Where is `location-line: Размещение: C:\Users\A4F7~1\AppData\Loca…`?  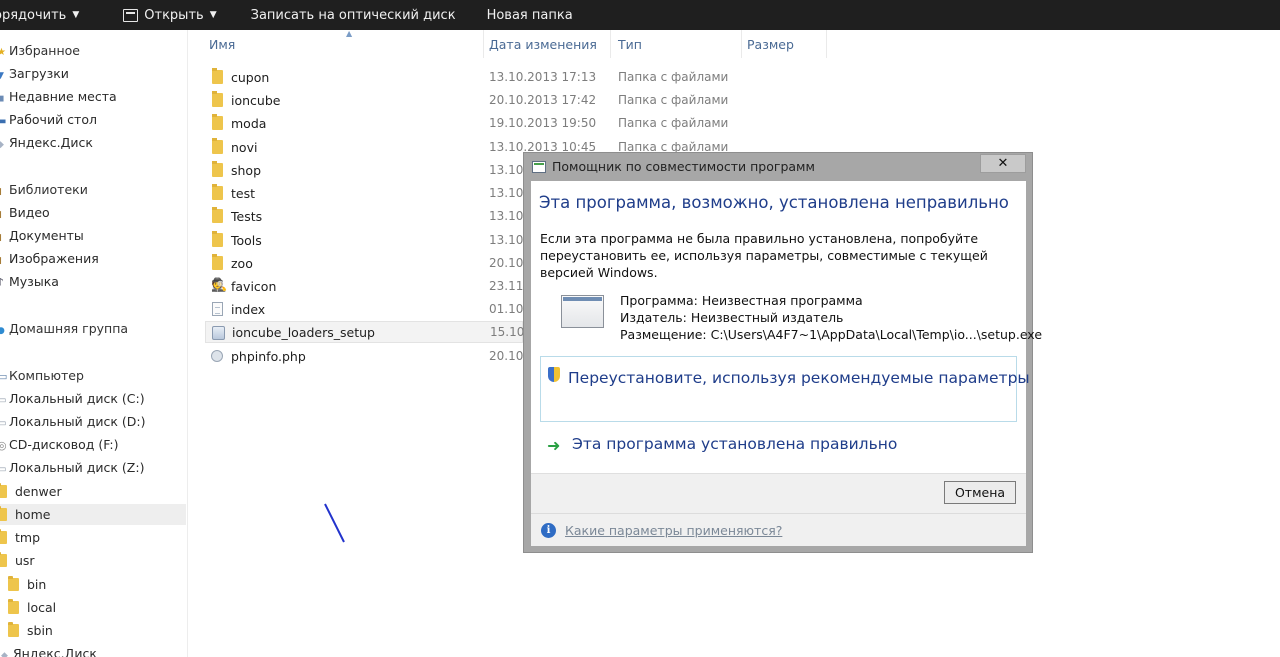 location-line: Размещение: C:\Users\A4F7~1\AppData\Loca… is located at coordinates (831, 334).